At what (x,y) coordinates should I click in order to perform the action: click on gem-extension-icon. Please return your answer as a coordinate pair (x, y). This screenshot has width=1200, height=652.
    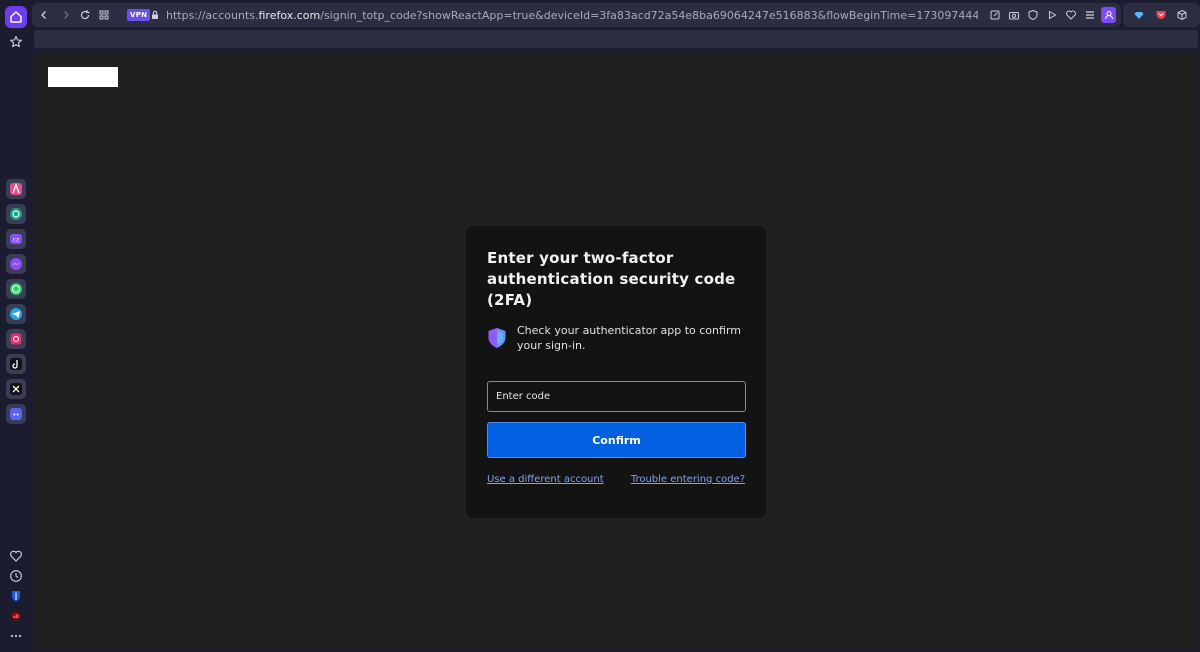
    Looking at the image, I should click on (1139, 15).